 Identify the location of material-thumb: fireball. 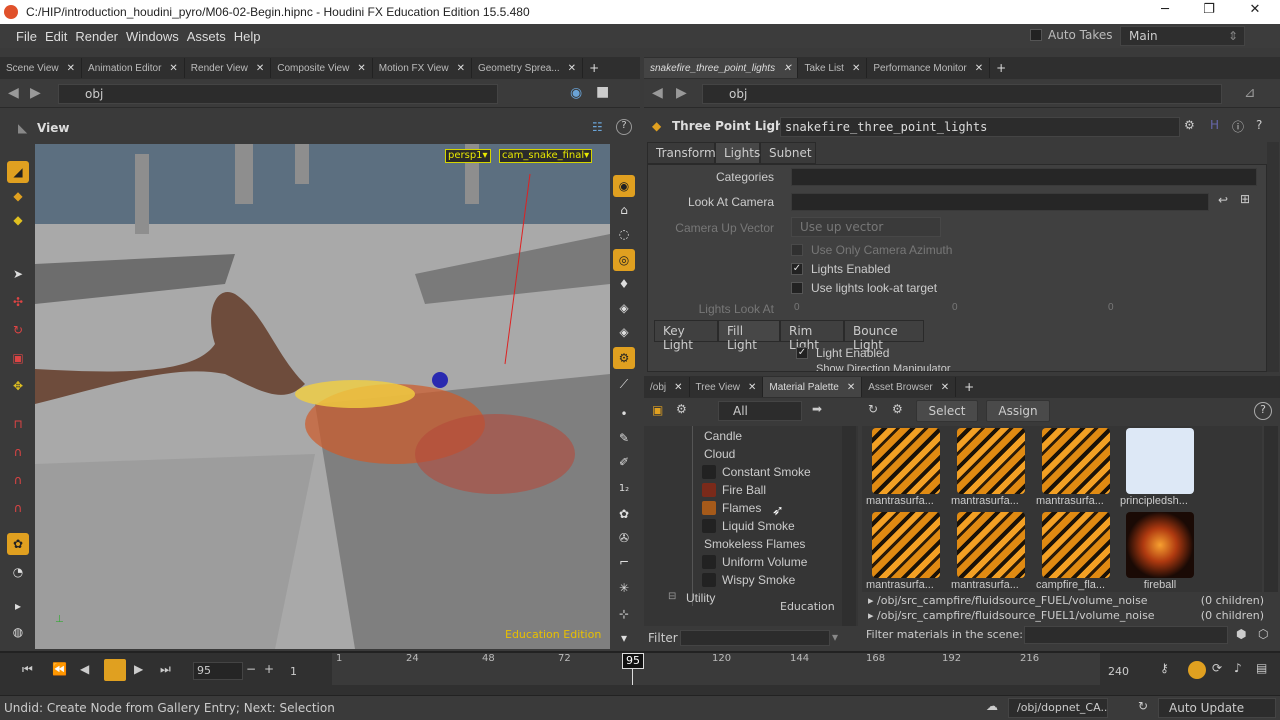
(1160, 553).